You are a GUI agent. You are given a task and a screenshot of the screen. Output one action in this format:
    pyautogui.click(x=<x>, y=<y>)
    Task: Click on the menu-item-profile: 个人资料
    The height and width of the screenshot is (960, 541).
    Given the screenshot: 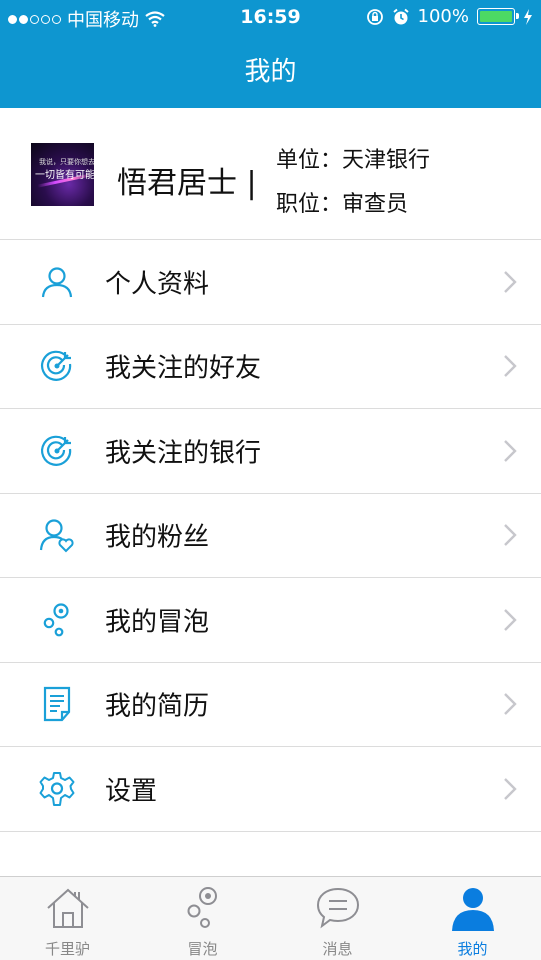 What is the action you would take?
    pyautogui.click(x=270, y=282)
    